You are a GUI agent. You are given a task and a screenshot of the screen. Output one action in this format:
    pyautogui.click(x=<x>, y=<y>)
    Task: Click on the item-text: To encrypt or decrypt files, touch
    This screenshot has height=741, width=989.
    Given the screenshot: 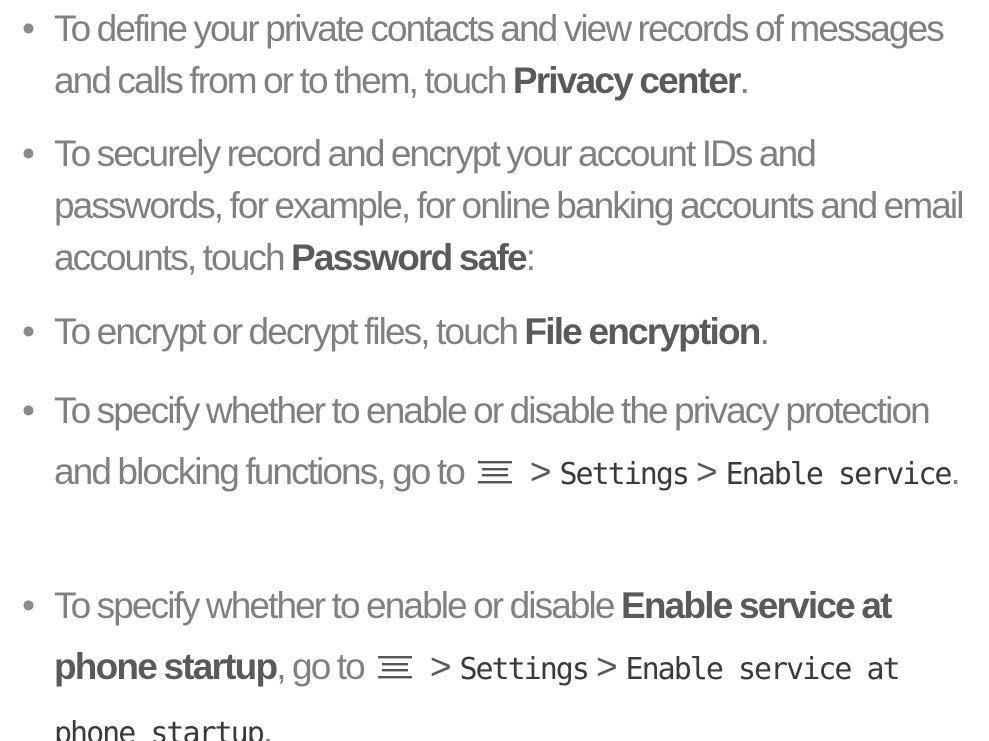 What is the action you would take?
    pyautogui.click(x=289, y=331)
    